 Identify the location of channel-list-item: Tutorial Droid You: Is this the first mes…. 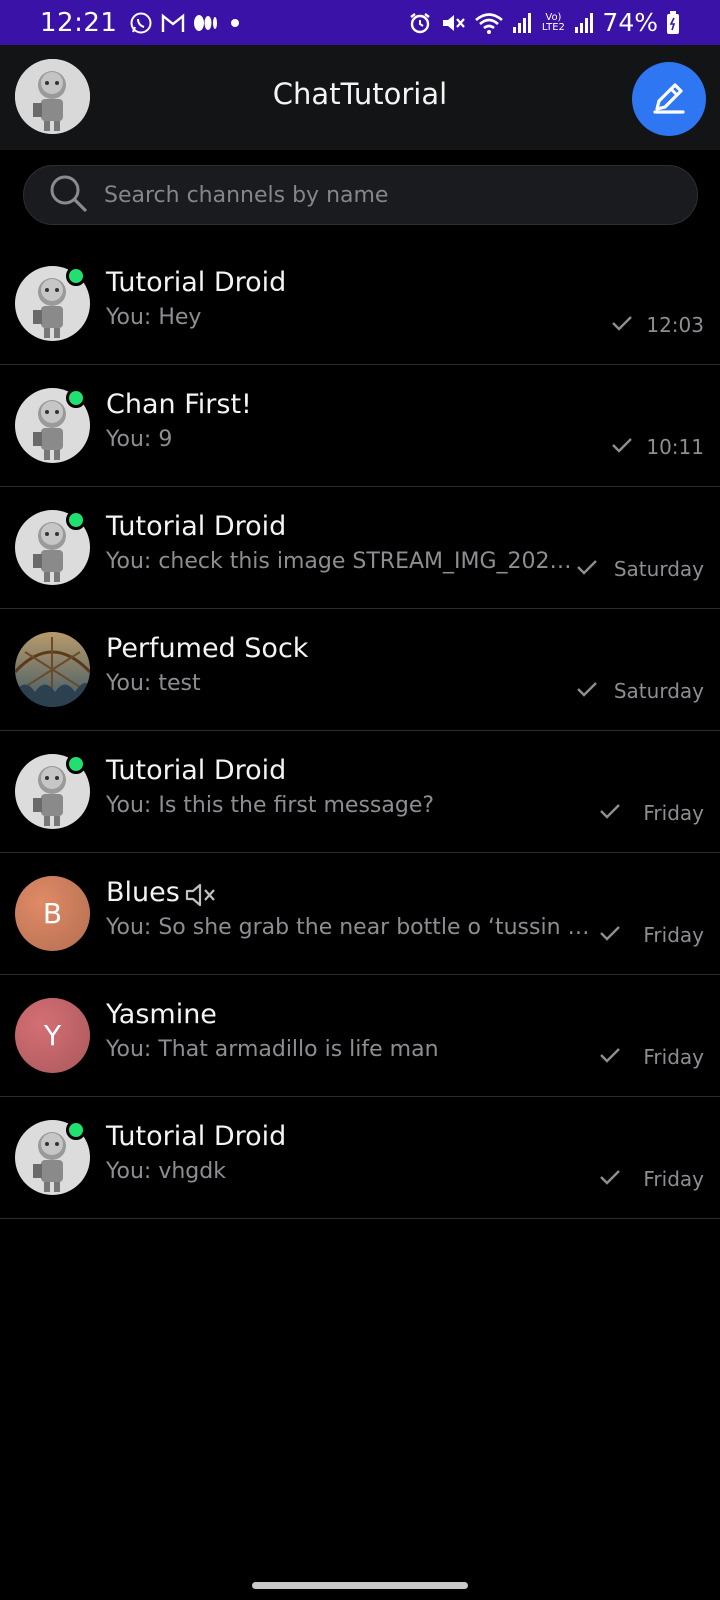
(360, 792).